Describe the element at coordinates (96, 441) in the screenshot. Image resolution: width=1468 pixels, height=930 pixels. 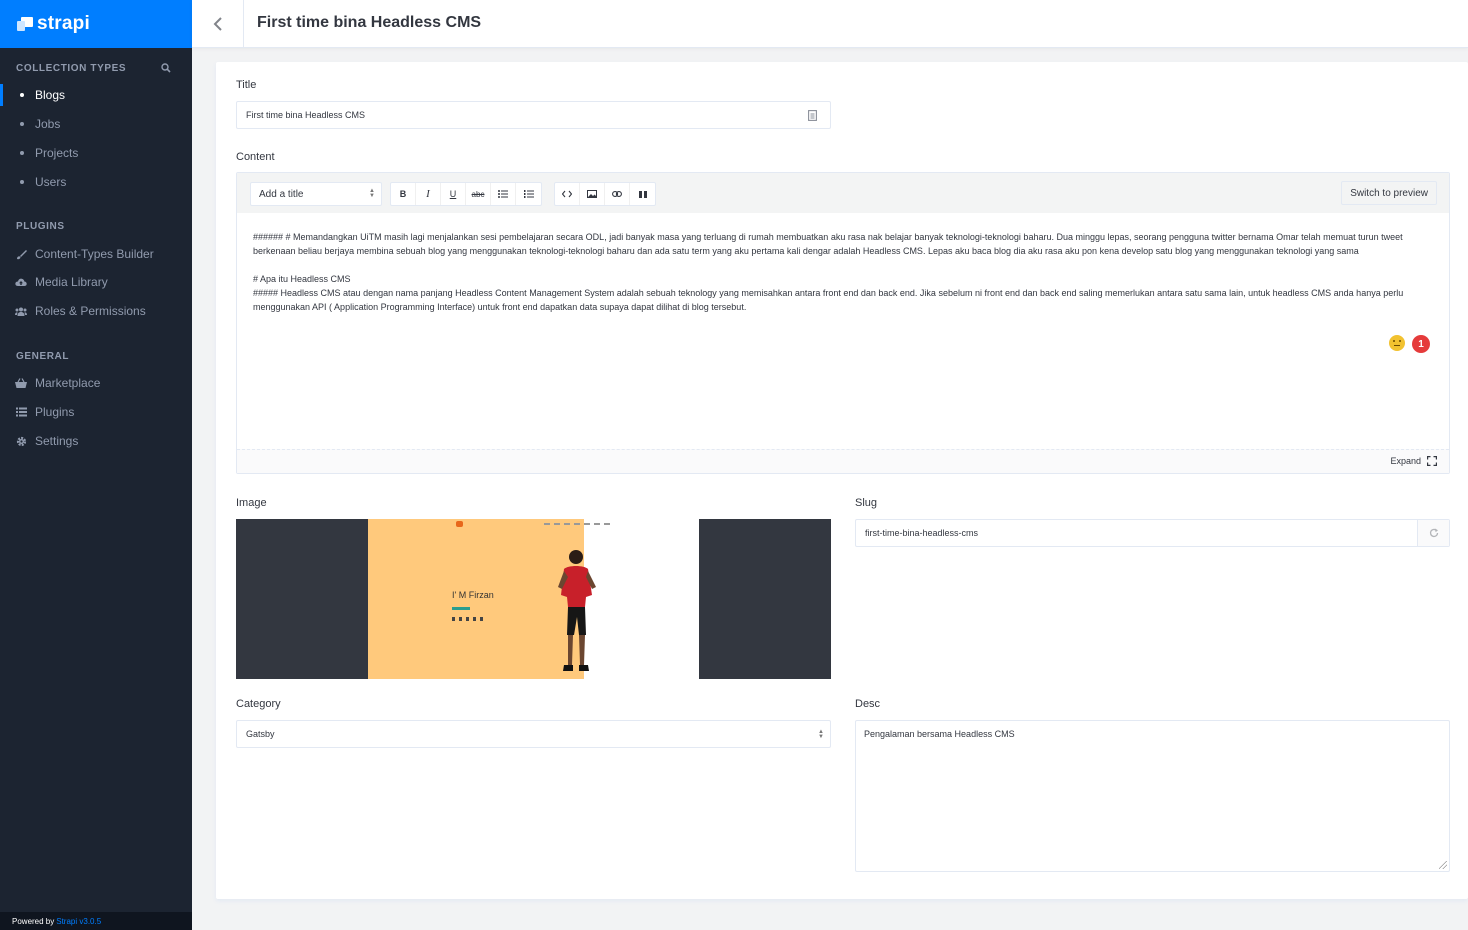
I see `sidebar-item-settings: Settings` at that location.